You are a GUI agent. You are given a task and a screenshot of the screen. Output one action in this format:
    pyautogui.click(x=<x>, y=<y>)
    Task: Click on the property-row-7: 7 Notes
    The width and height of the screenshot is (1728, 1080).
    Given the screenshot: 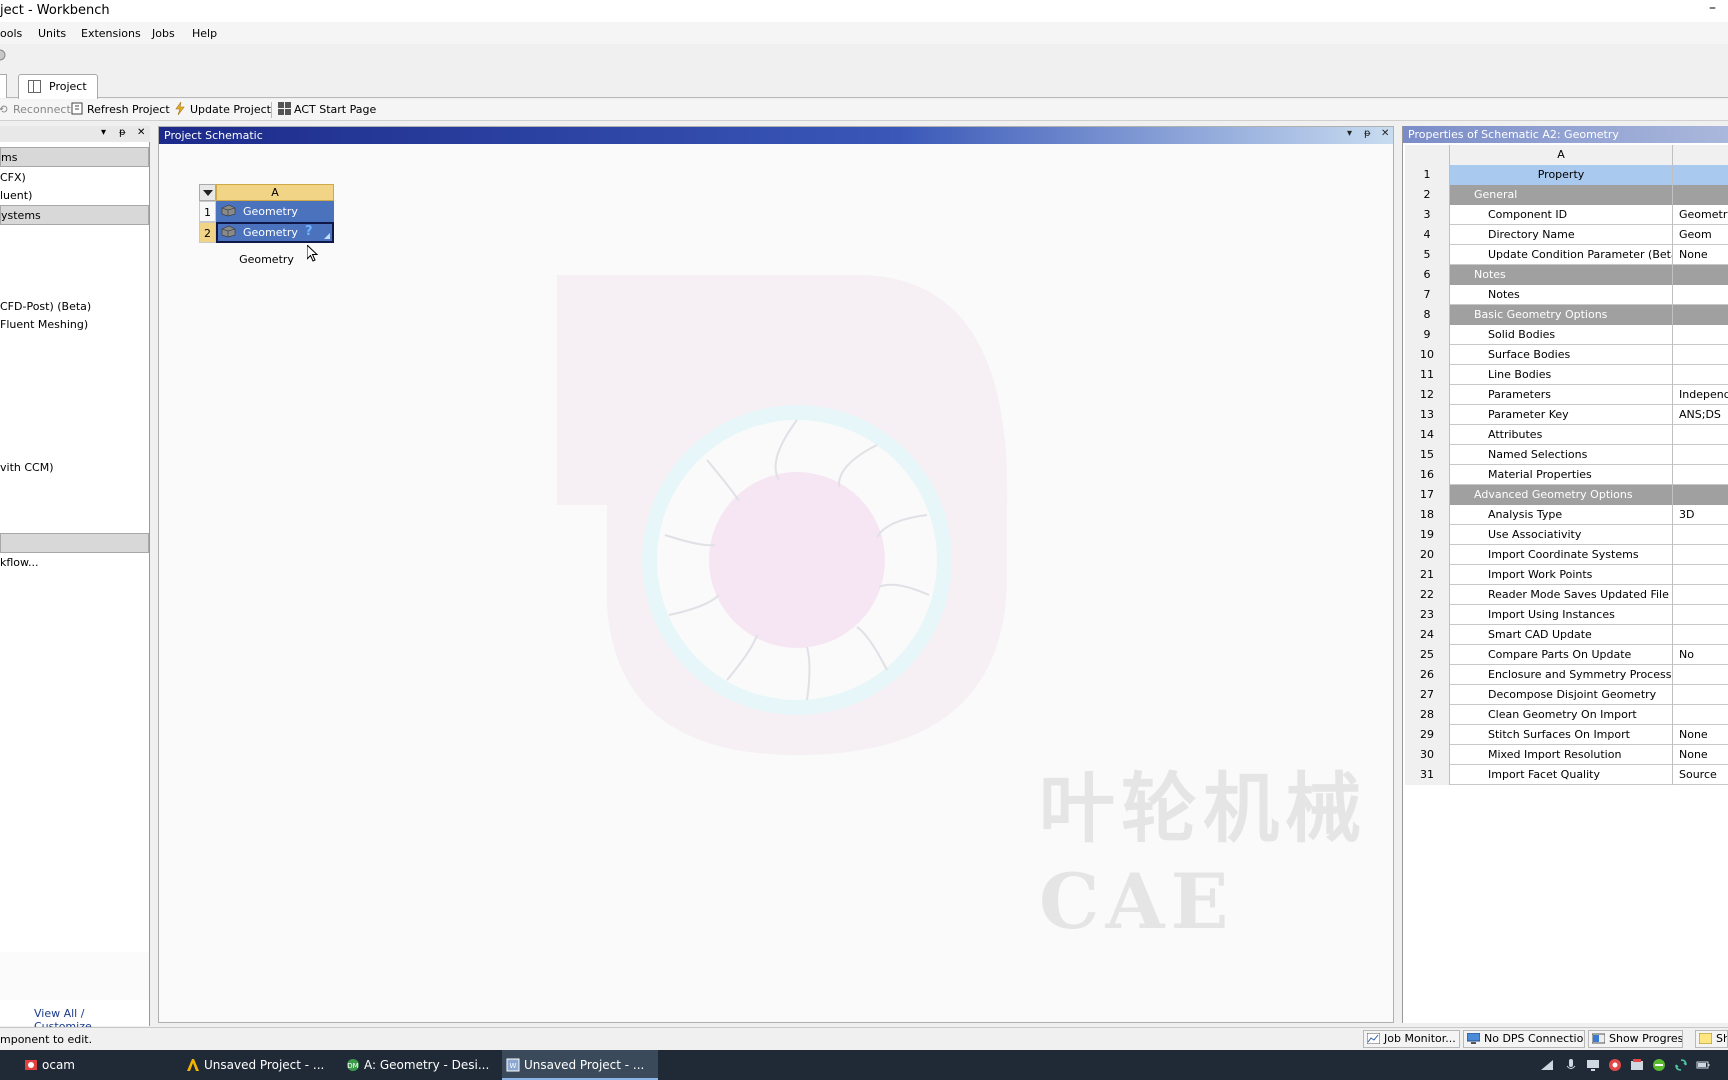 What is the action you would take?
    pyautogui.click(x=1566, y=295)
    